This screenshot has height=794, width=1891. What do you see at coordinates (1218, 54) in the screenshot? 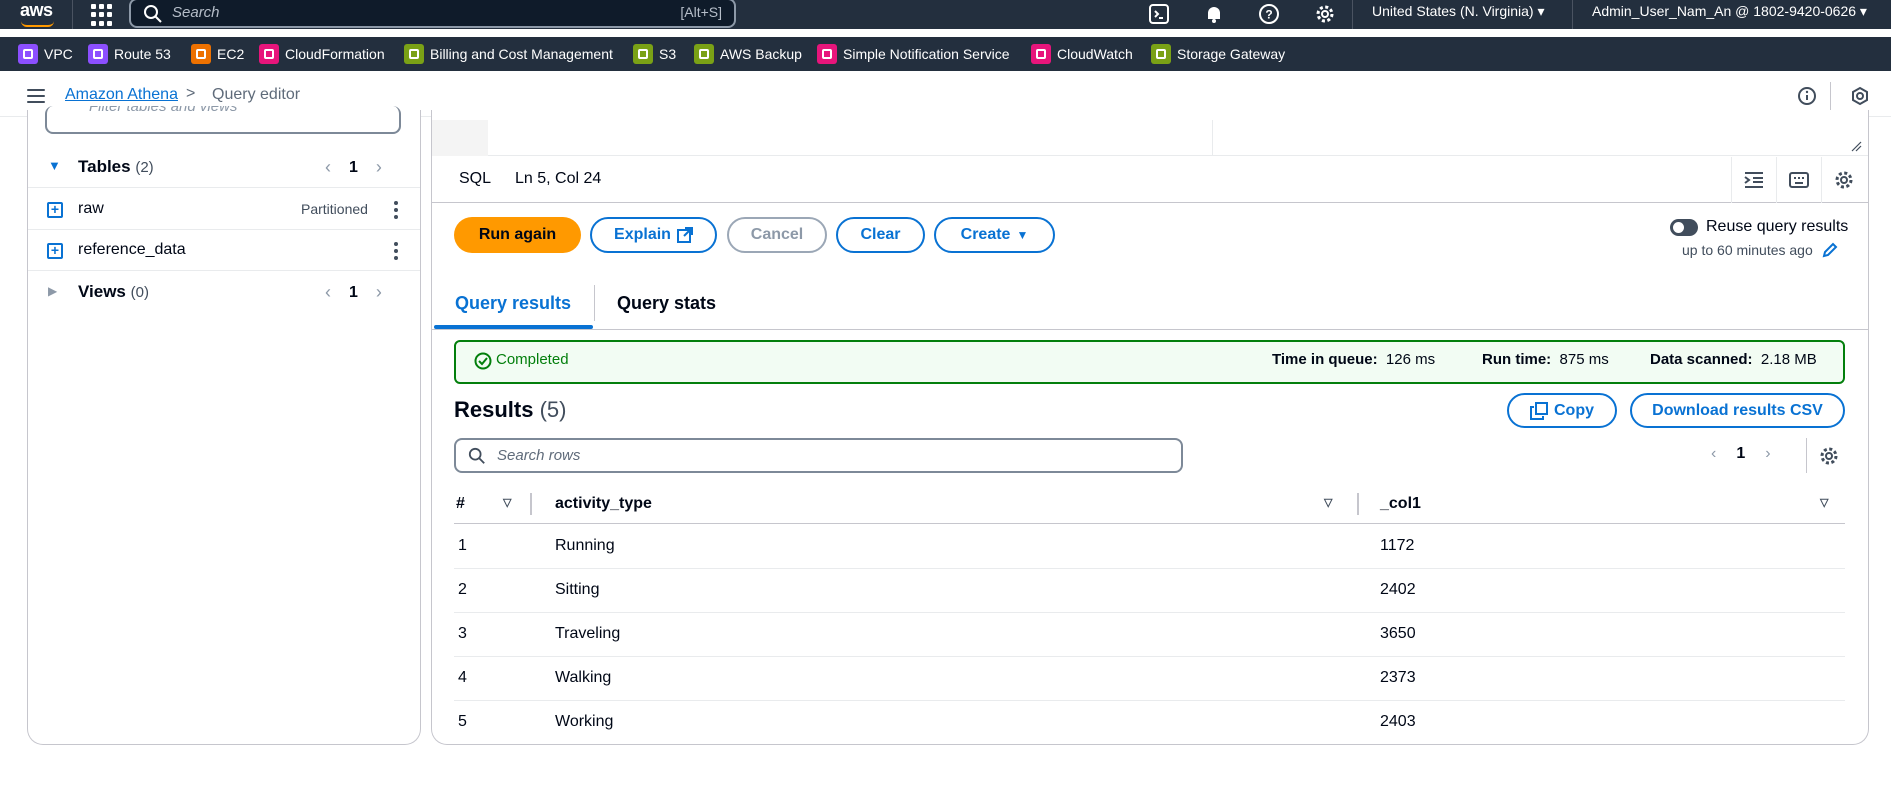
I see `favorite-item: Storage Gateway` at bounding box center [1218, 54].